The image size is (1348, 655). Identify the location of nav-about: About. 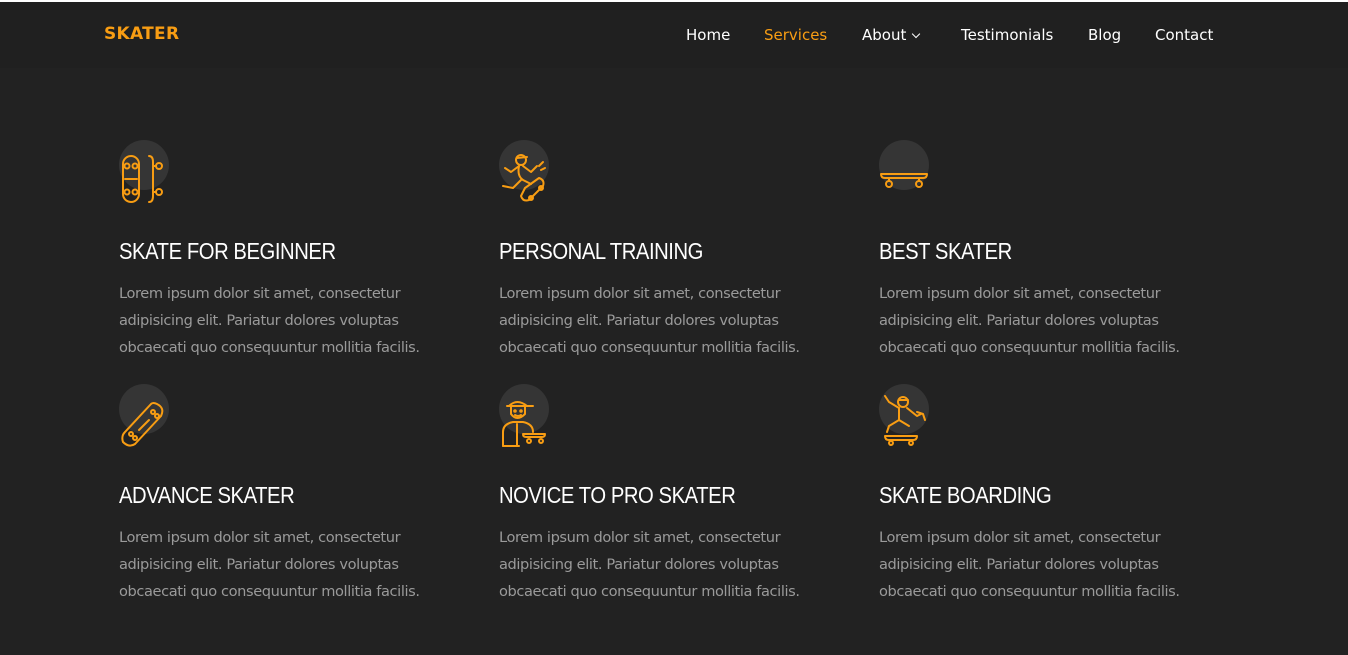
(891, 35).